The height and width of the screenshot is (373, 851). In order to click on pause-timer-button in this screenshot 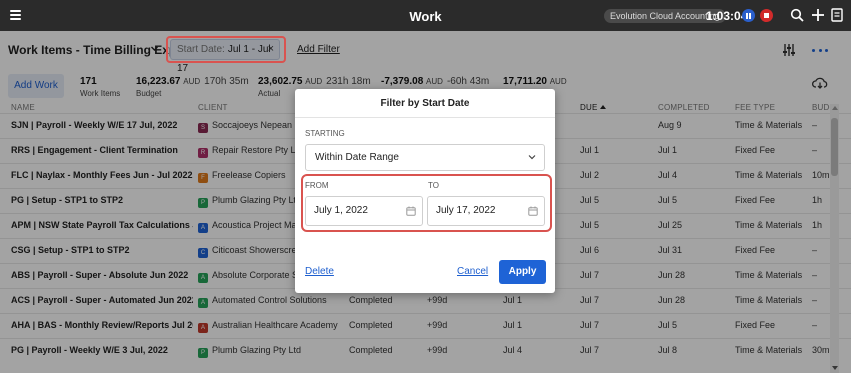, I will do `click(748, 15)`.